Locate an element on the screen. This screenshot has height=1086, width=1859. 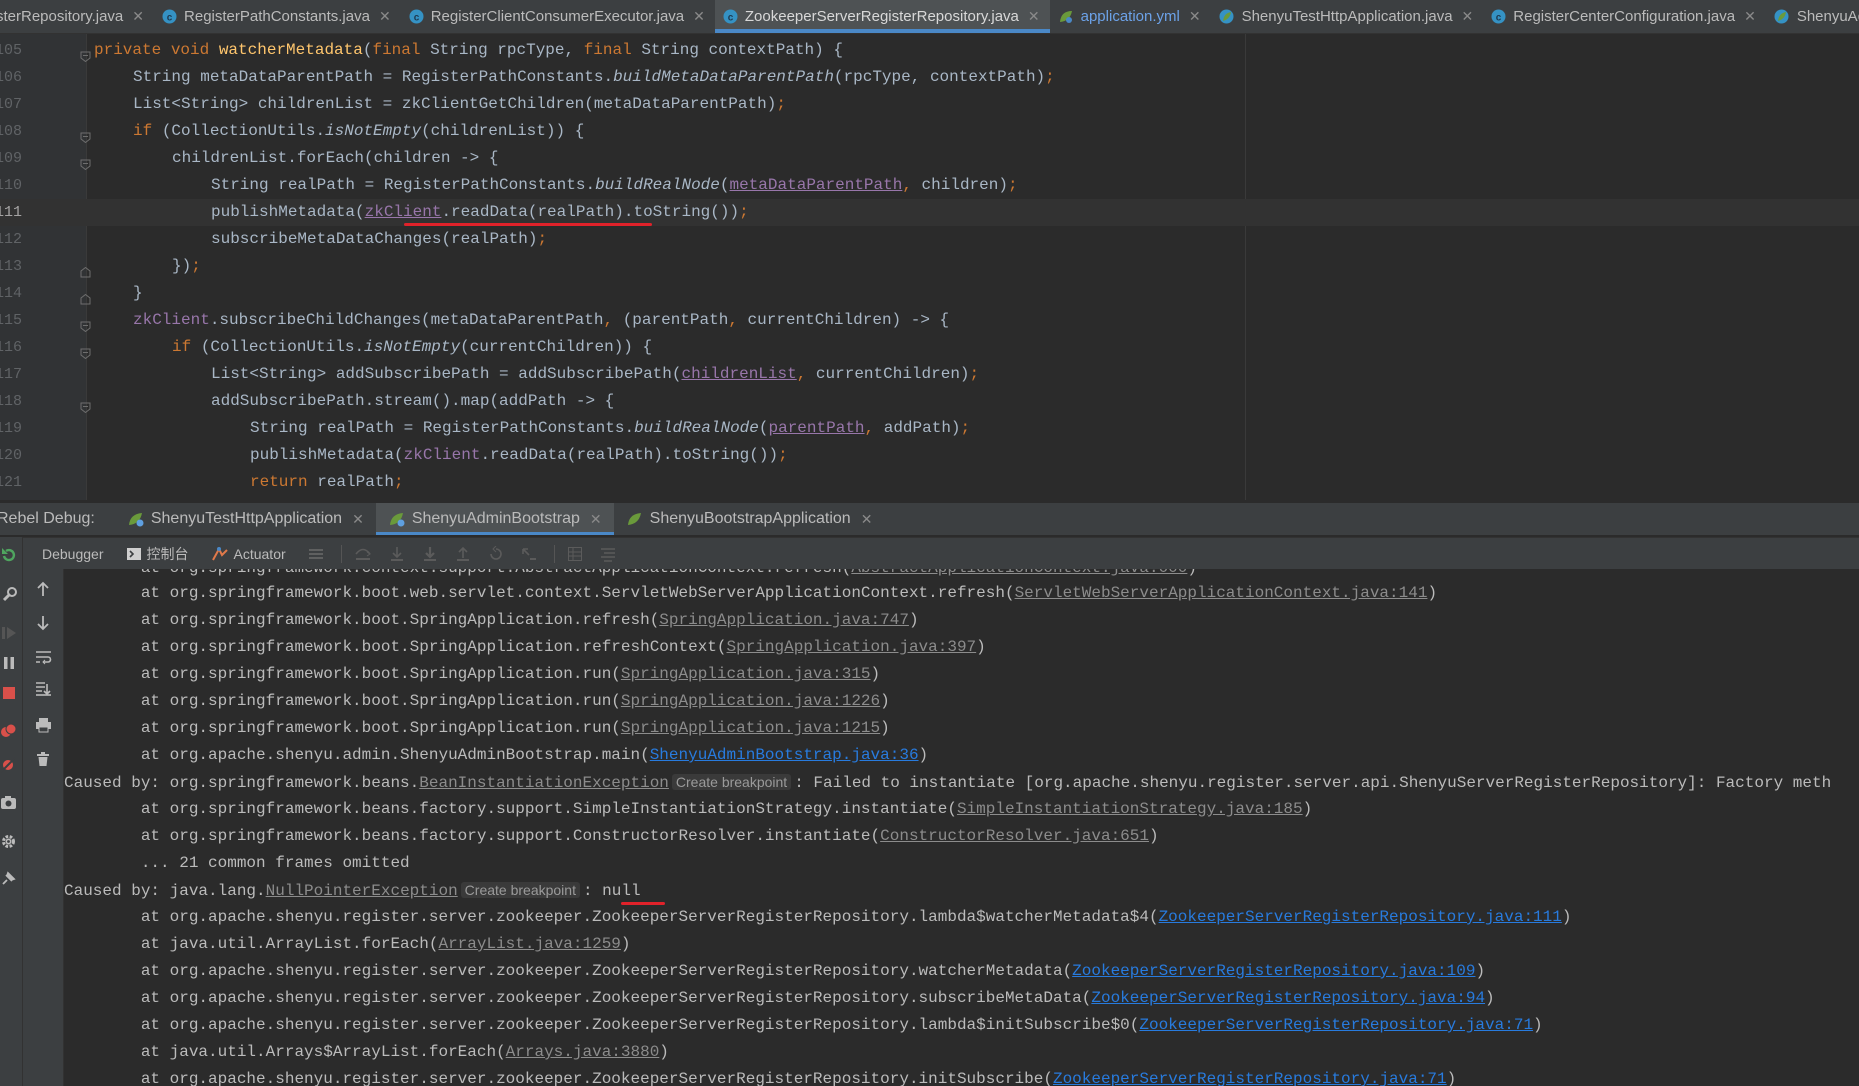
code-line: 121 return realPath; is located at coordinates (929, 482).